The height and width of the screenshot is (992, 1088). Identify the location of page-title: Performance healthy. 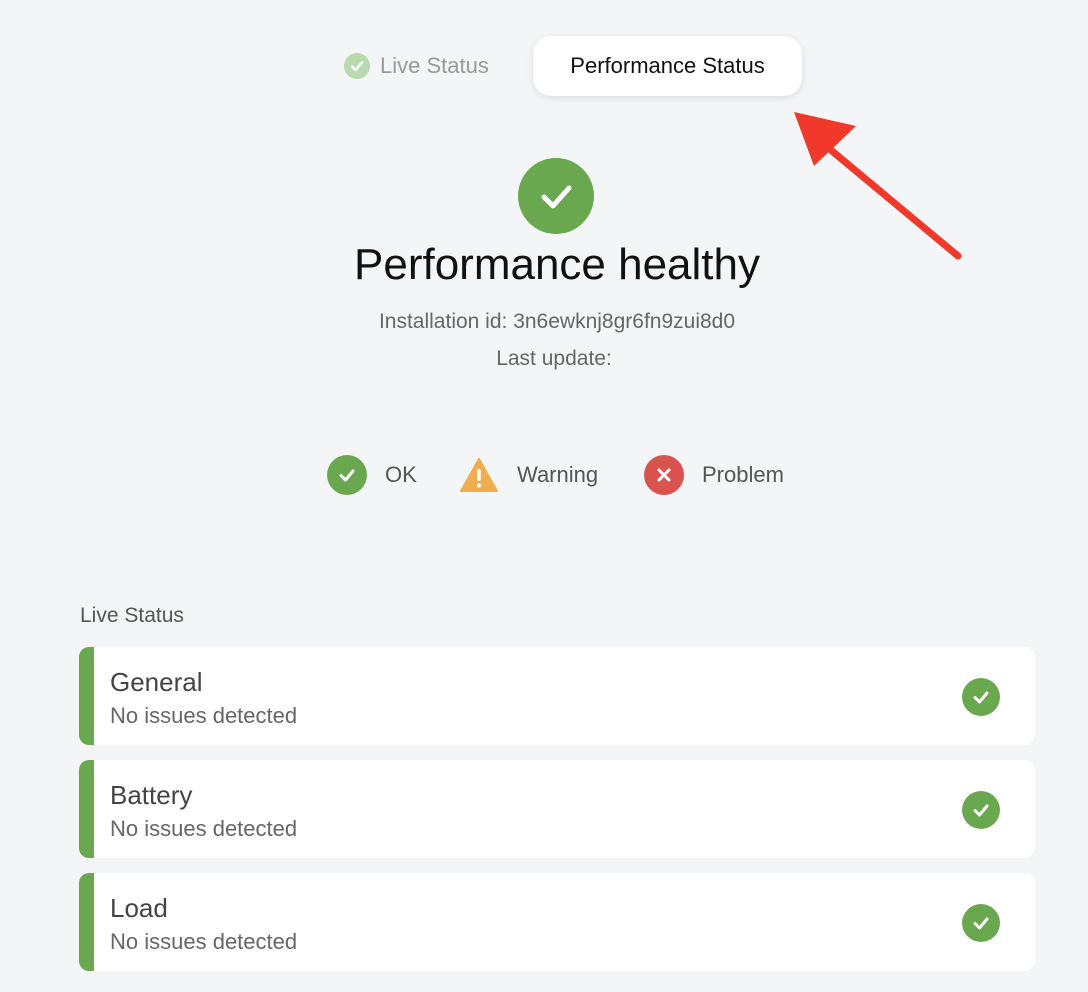
(557, 264).